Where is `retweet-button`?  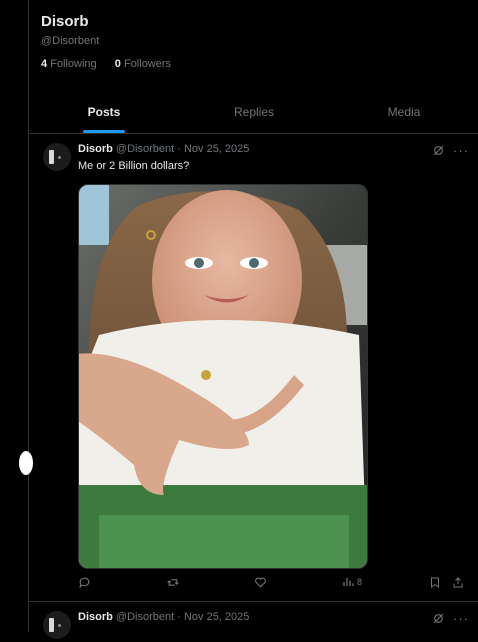
retweet-button is located at coordinates (173, 582).